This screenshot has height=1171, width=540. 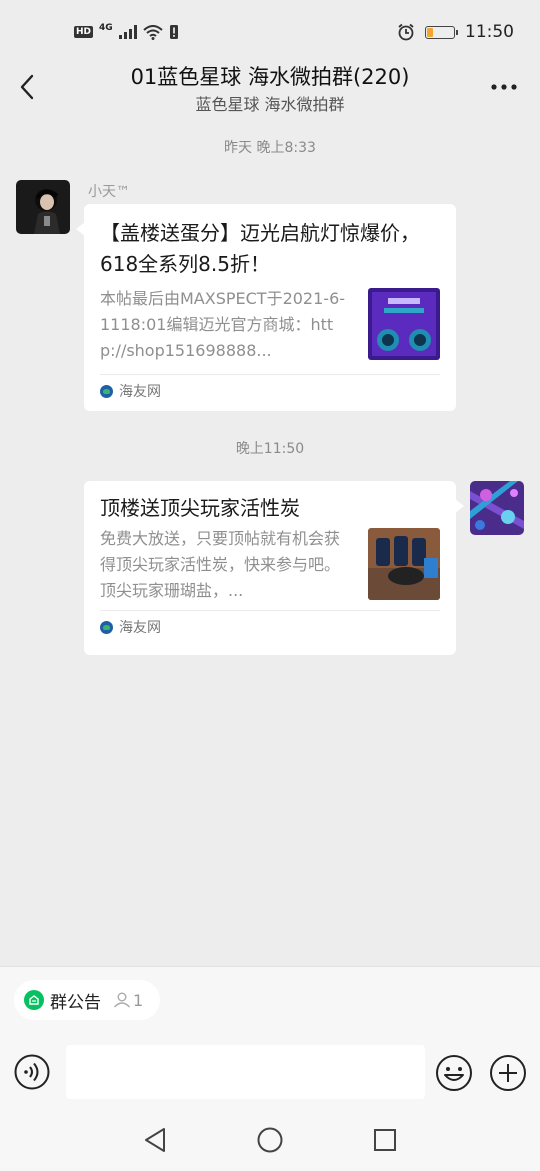 I want to click on battery-icon, so click(x=441, y=32).